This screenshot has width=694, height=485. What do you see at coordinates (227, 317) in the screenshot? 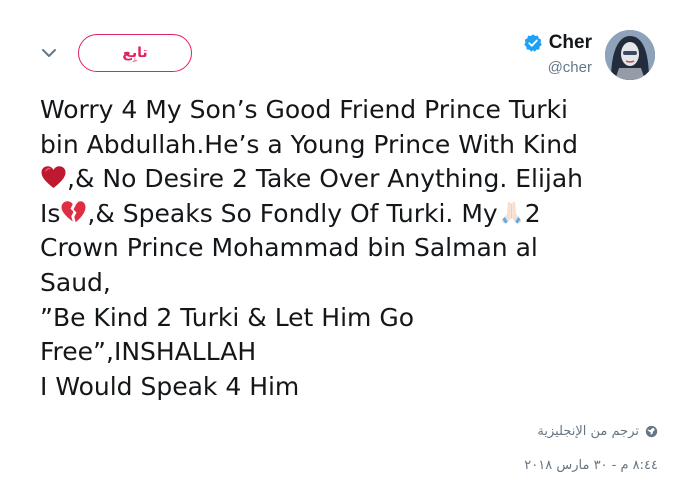
I see `tweet-line: ”Be Kind 2 Turki & Let Him Go` at bounding box center [227, 317].